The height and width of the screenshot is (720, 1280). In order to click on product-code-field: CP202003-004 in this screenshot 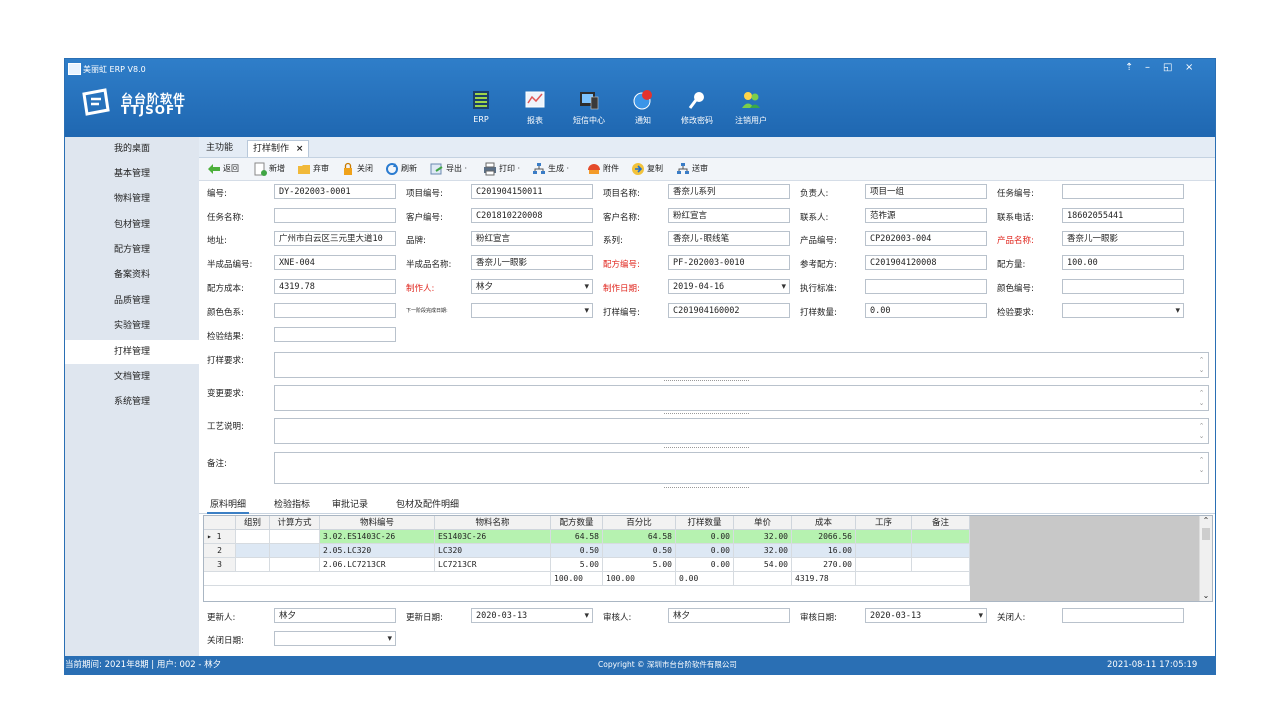, I will do `click(926, 238)`.